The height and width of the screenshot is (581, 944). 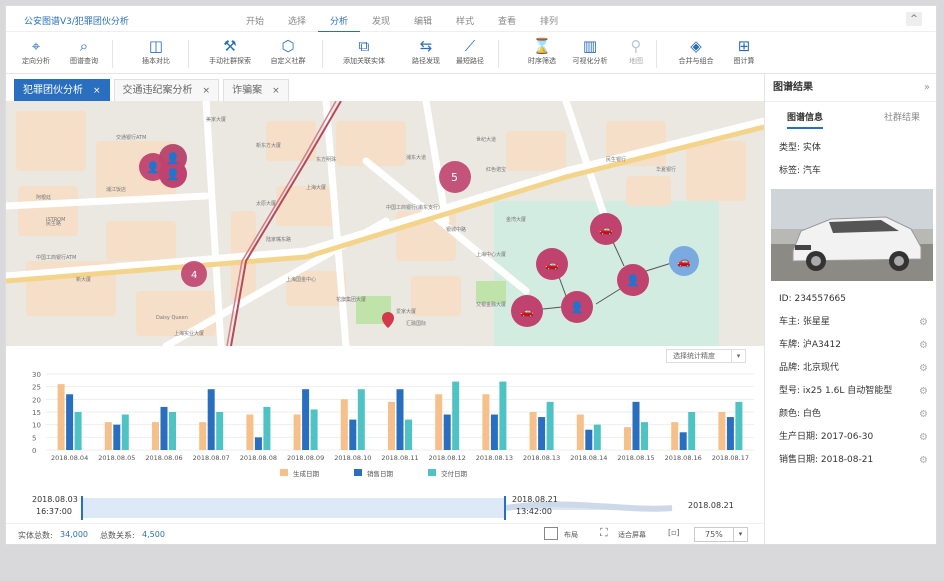 I want to click on y-tick-label: 20, so click(x=36, y=400).